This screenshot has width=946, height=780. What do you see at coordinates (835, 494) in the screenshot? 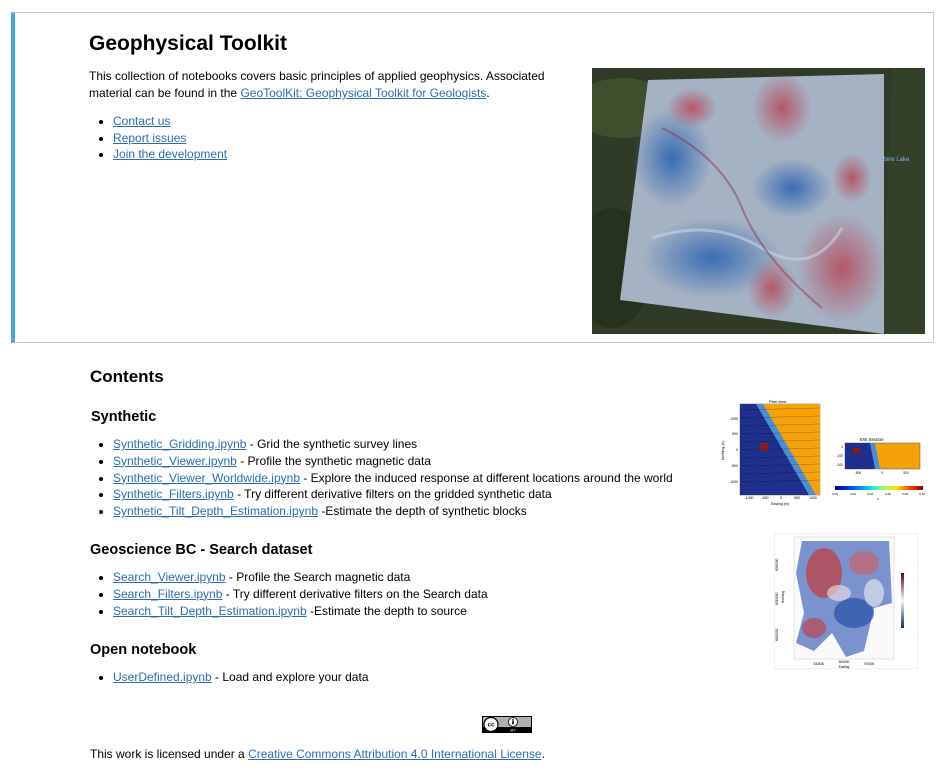
I see `colorbar-tick: 0.00` at bounding box center [835, 494].